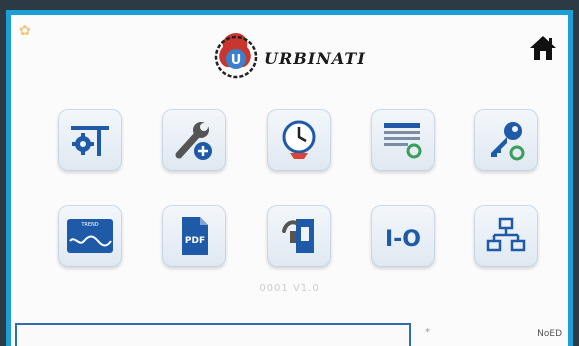  I want to click on timer-clock-icon, so click(299, 139).